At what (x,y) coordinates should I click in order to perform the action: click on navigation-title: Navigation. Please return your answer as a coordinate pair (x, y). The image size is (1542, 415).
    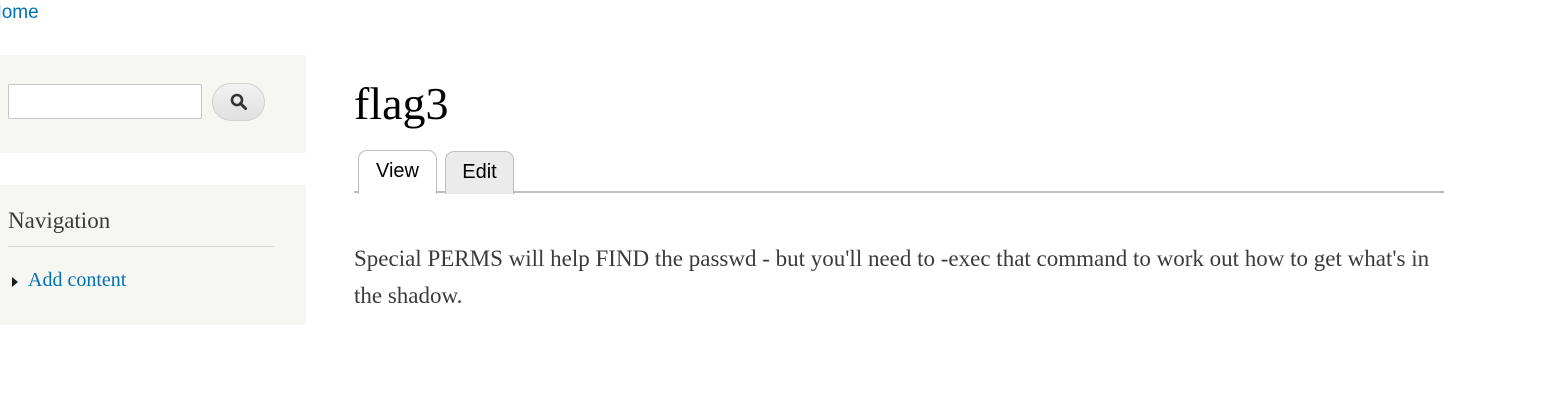
    Looking at the image, I should click on (59, 220).